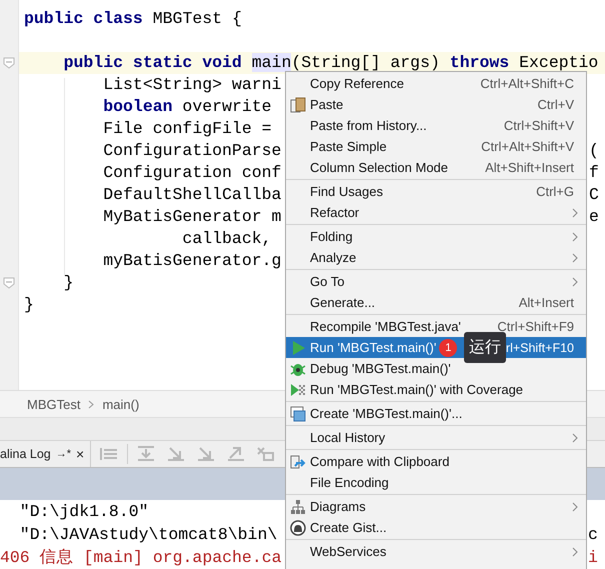 This screenshot has width=605, height=569. Describe the element at coordinates (594, 151) in the screenshot. I see `code-text: (` at that location.